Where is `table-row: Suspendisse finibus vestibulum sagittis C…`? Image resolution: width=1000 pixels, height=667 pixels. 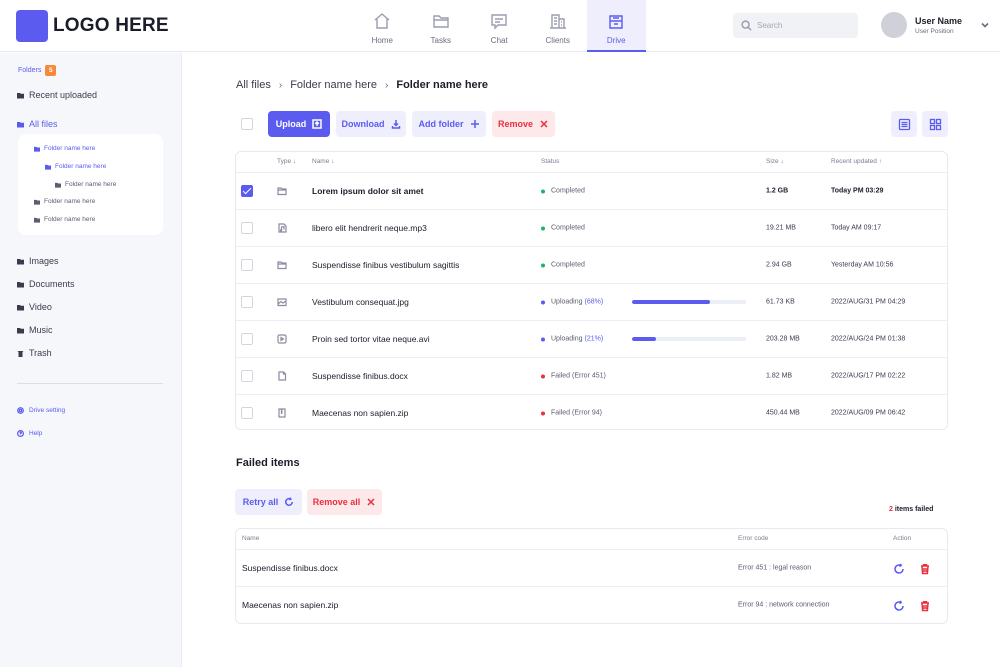
table-row: Suspendisse finibus vestibulum sagittis C… is located at coordinates (591, 264).